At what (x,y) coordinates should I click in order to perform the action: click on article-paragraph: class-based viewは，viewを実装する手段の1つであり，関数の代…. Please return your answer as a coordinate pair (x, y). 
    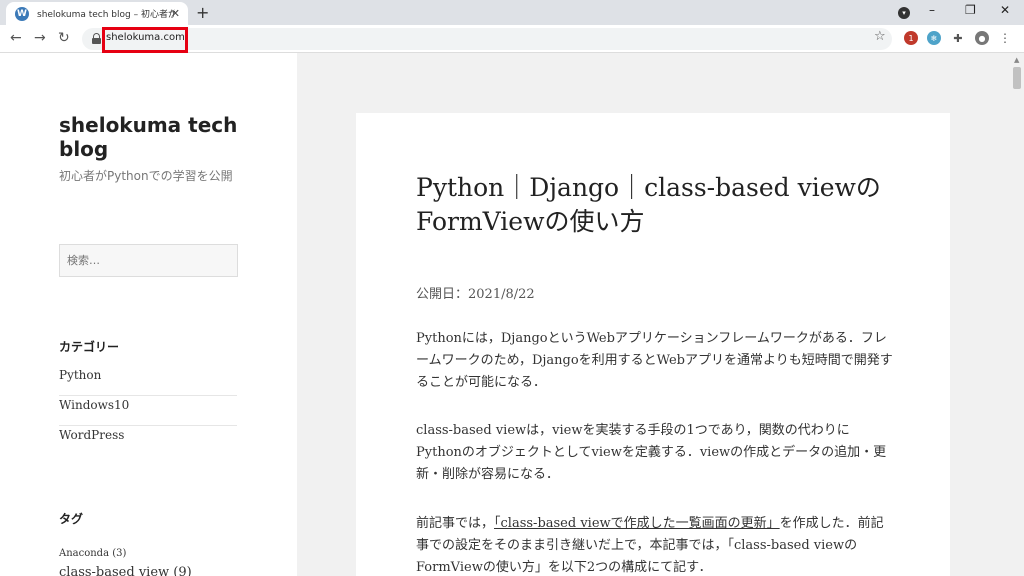
    Looking at the image, I should click on (651, 452).